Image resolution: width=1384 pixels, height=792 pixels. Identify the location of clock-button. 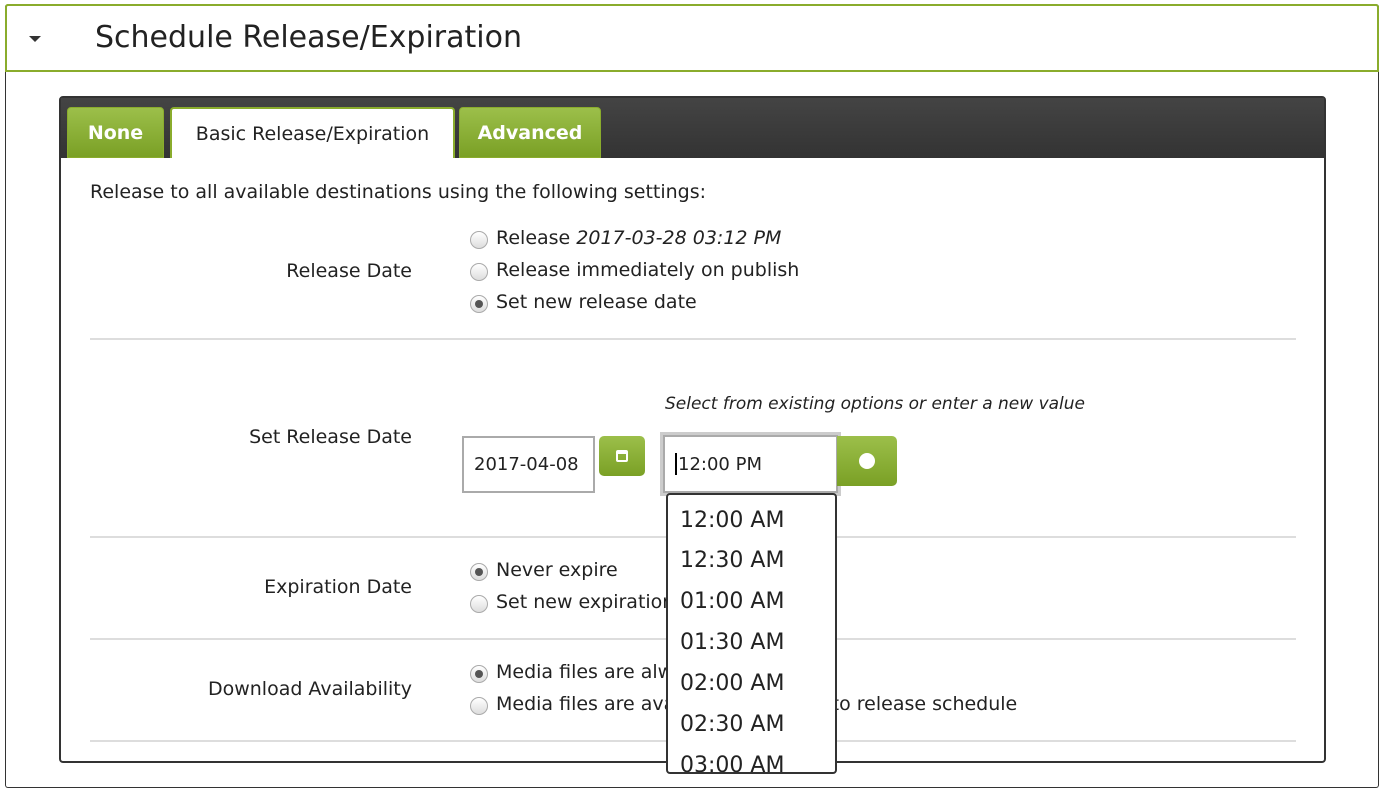
(867, 461).